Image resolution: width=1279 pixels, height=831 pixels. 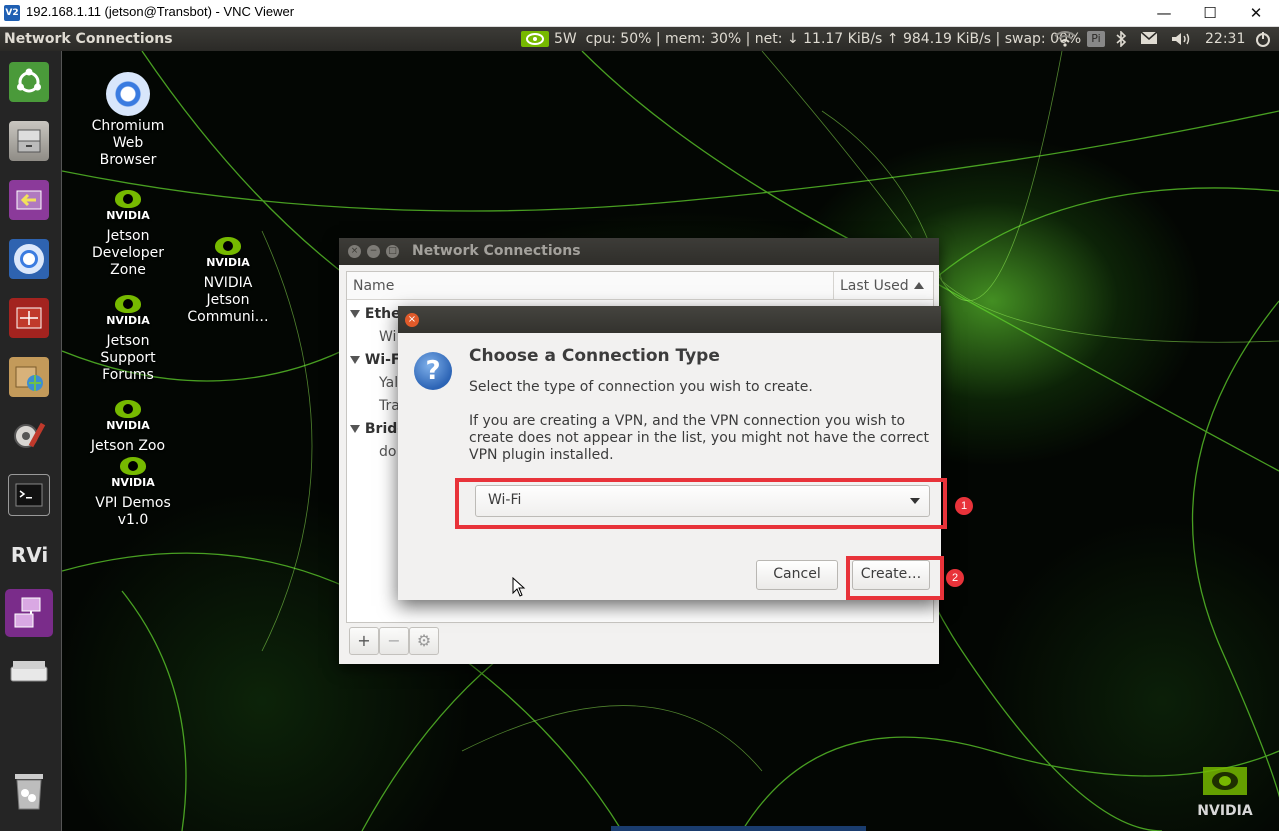 I want to click on annotation-box-create, so click(x=895, y=578).